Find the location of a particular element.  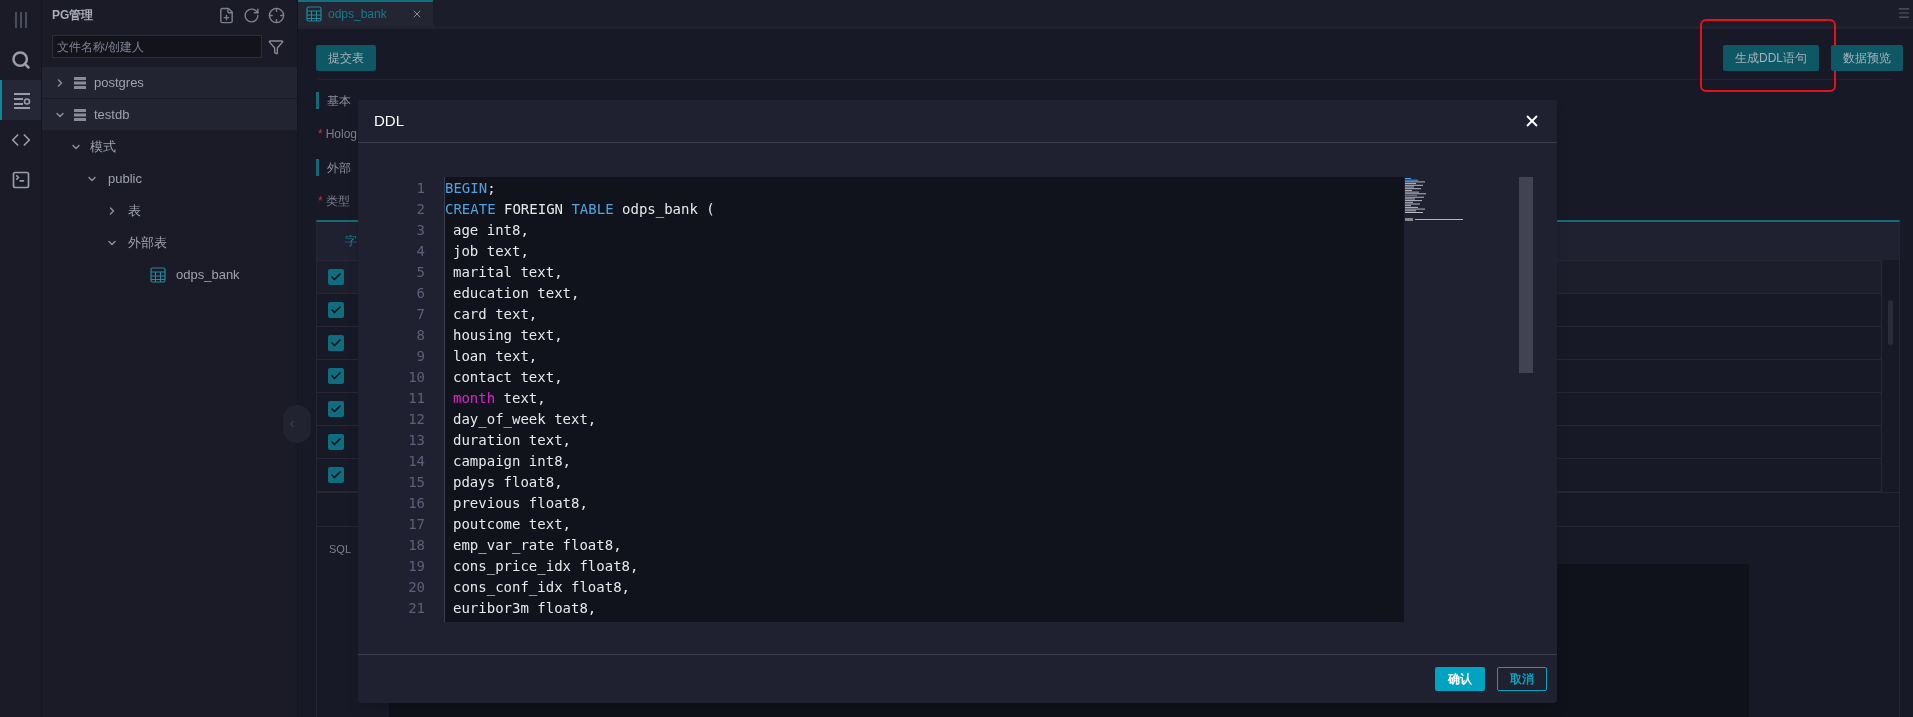

code-line: marital text, is located at coordinates (508, 272).